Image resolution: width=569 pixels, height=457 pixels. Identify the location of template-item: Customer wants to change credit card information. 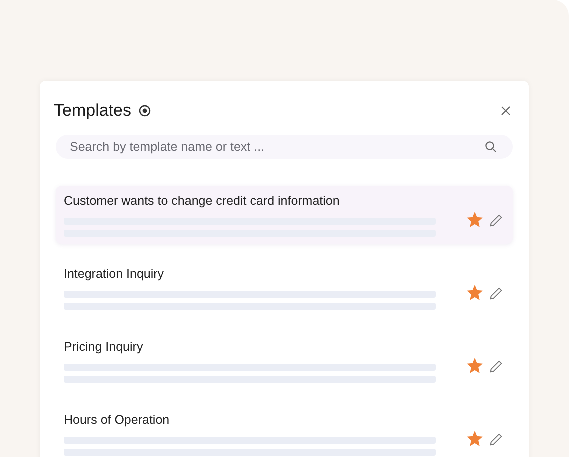
(284, 215).